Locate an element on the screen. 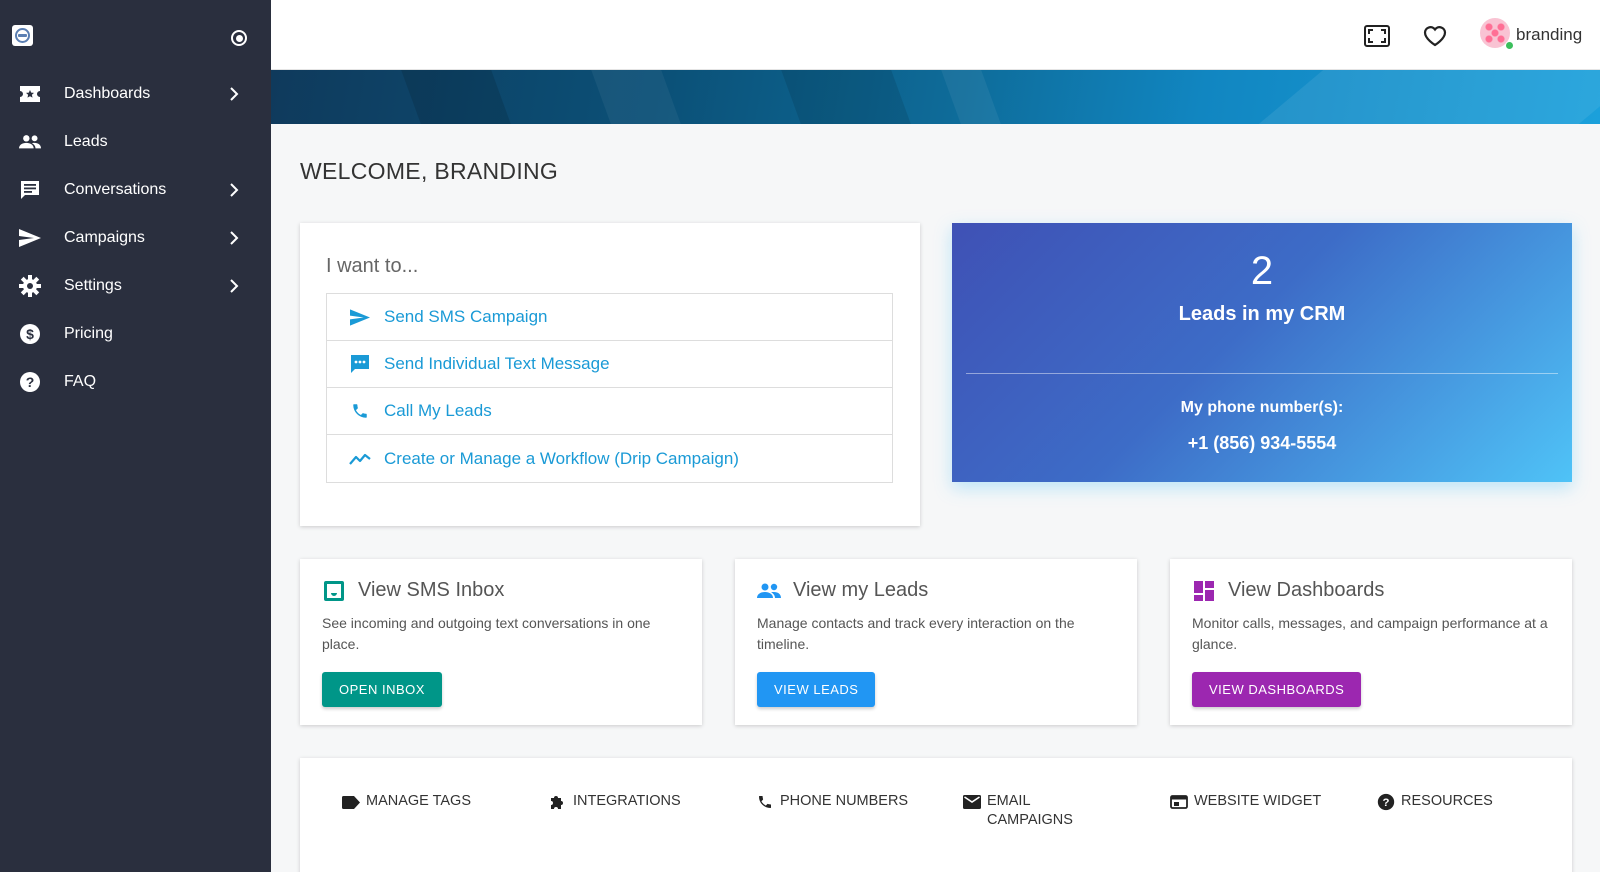 The height and width of the screenshot is (872, 1600). sidebar-item-label: FAQ is located at coordinates (80, 381).